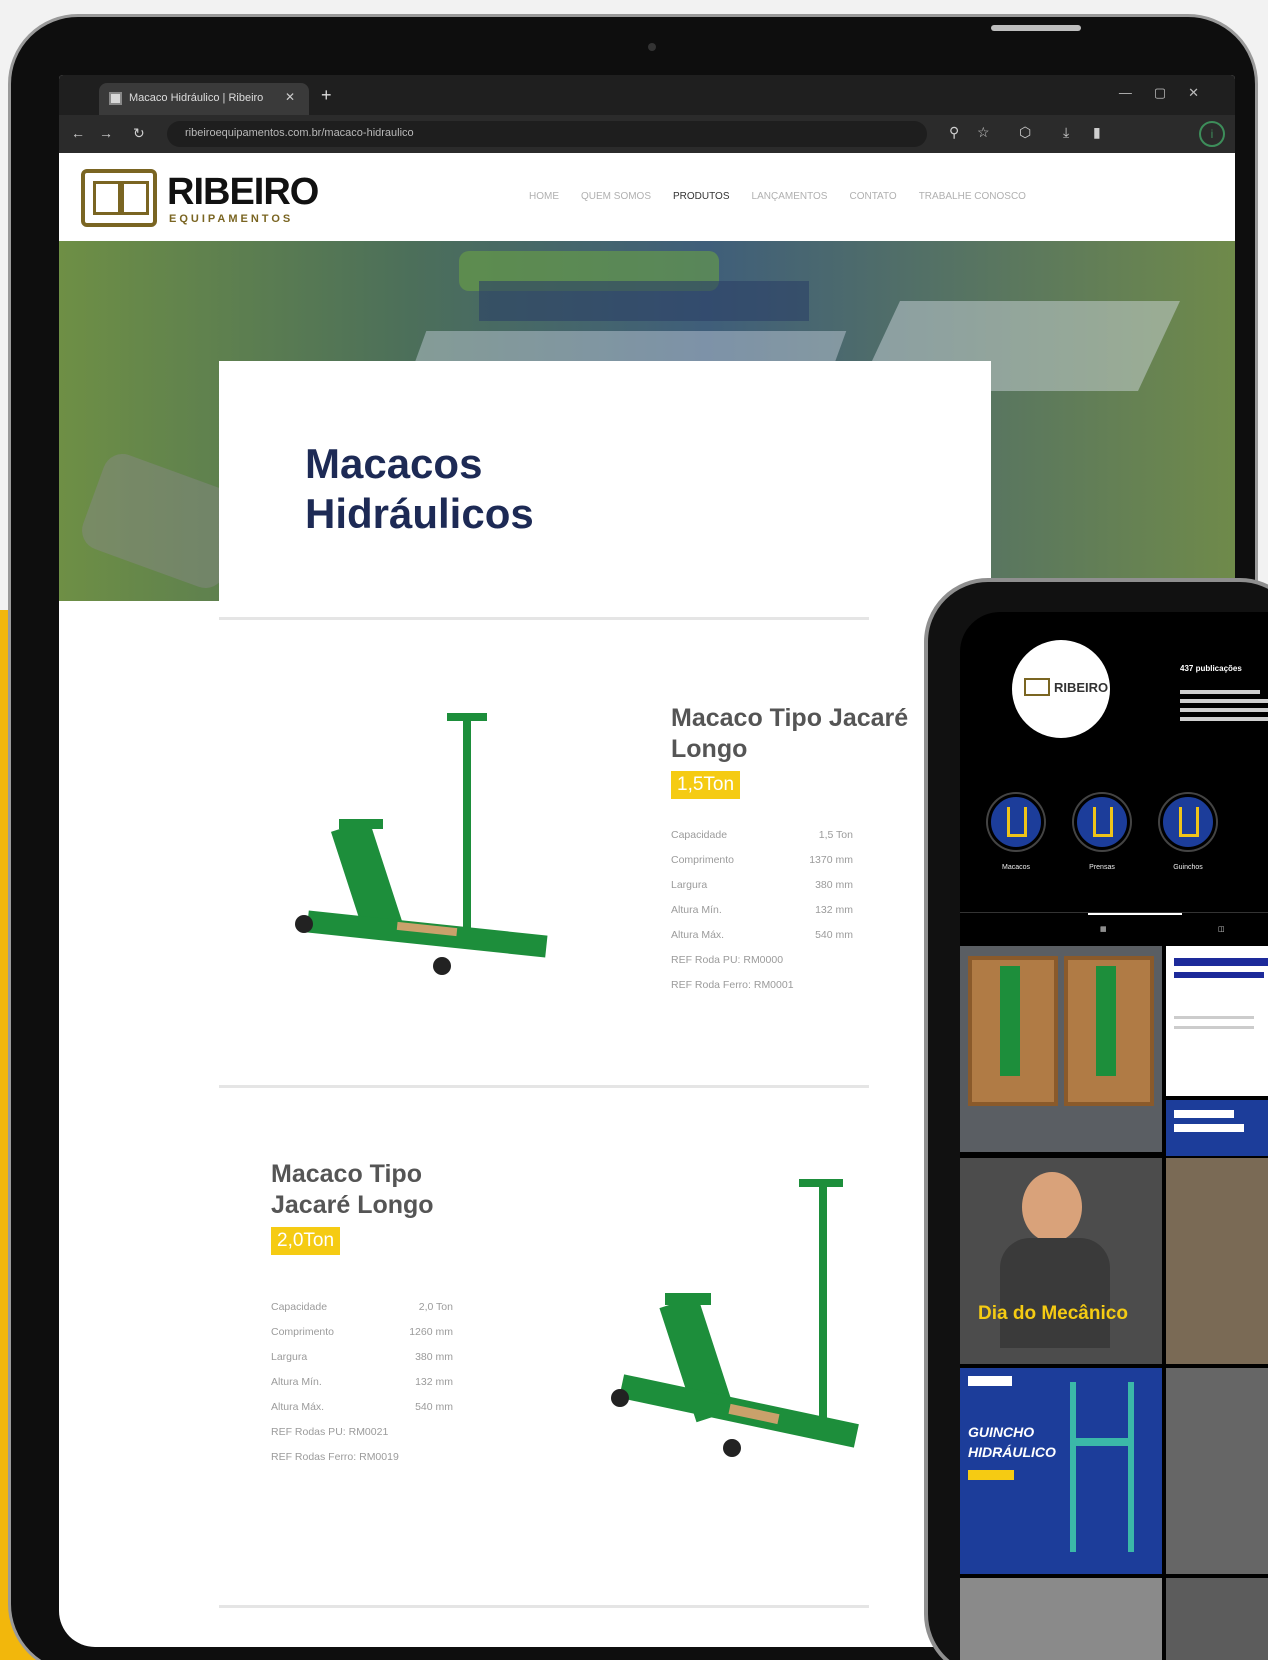 Image resolution: width=1268 pixels, height=1660 pixels. Describe the element at coordinates (422, 848) in the screenshot. I see `product-image-jack-1-5ton` at that location.